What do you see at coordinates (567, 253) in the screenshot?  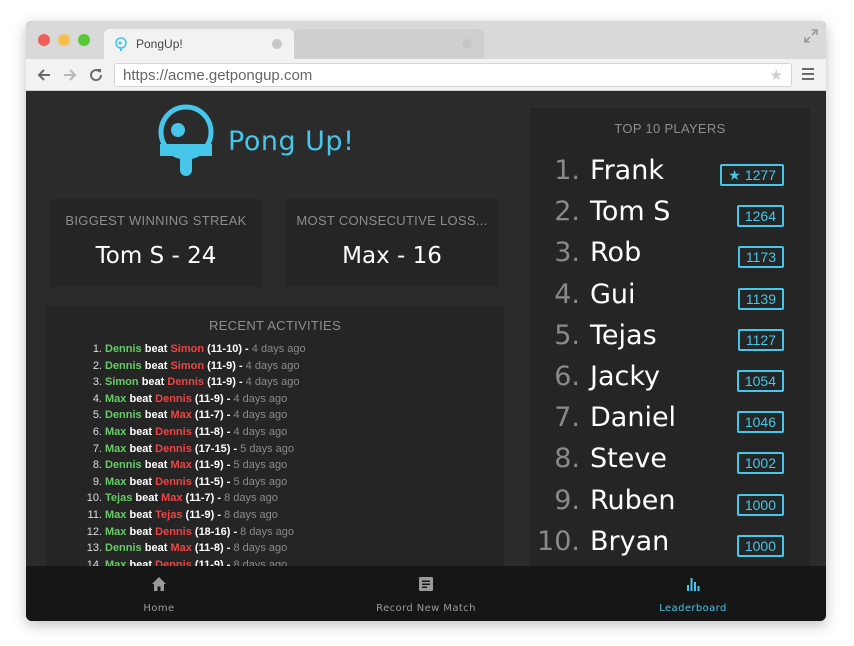 I see `player-rank: 3.` at bounding box center [567, 253].